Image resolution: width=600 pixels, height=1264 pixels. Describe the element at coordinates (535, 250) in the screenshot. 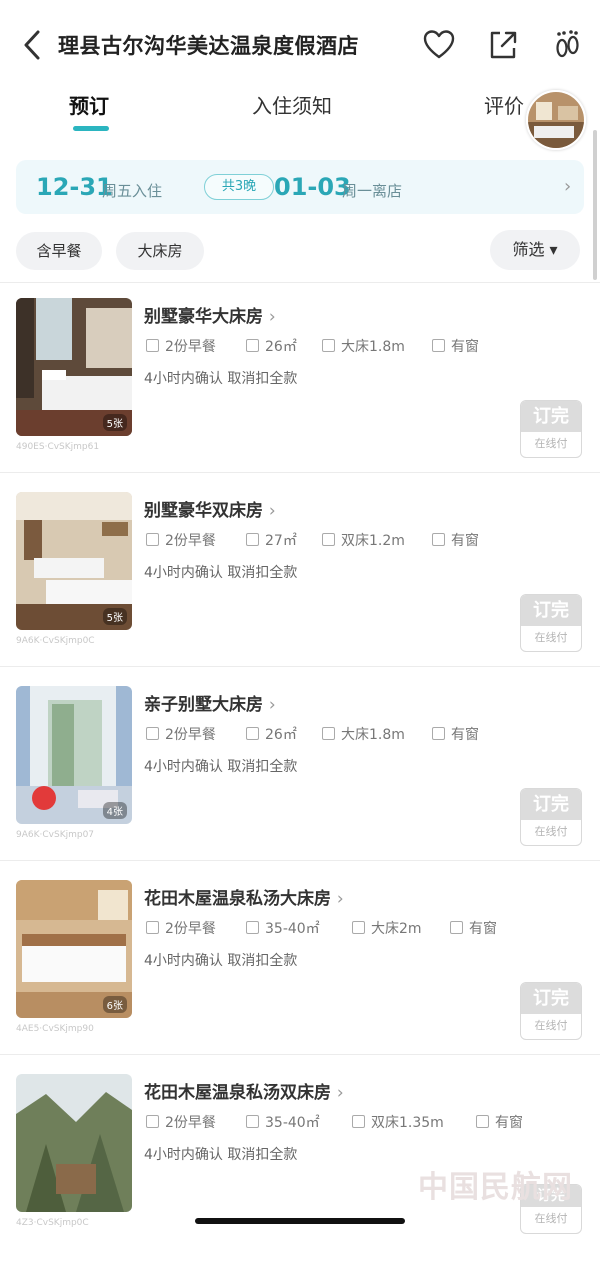

I see `filter-button: 筛选 ▾` at that location.